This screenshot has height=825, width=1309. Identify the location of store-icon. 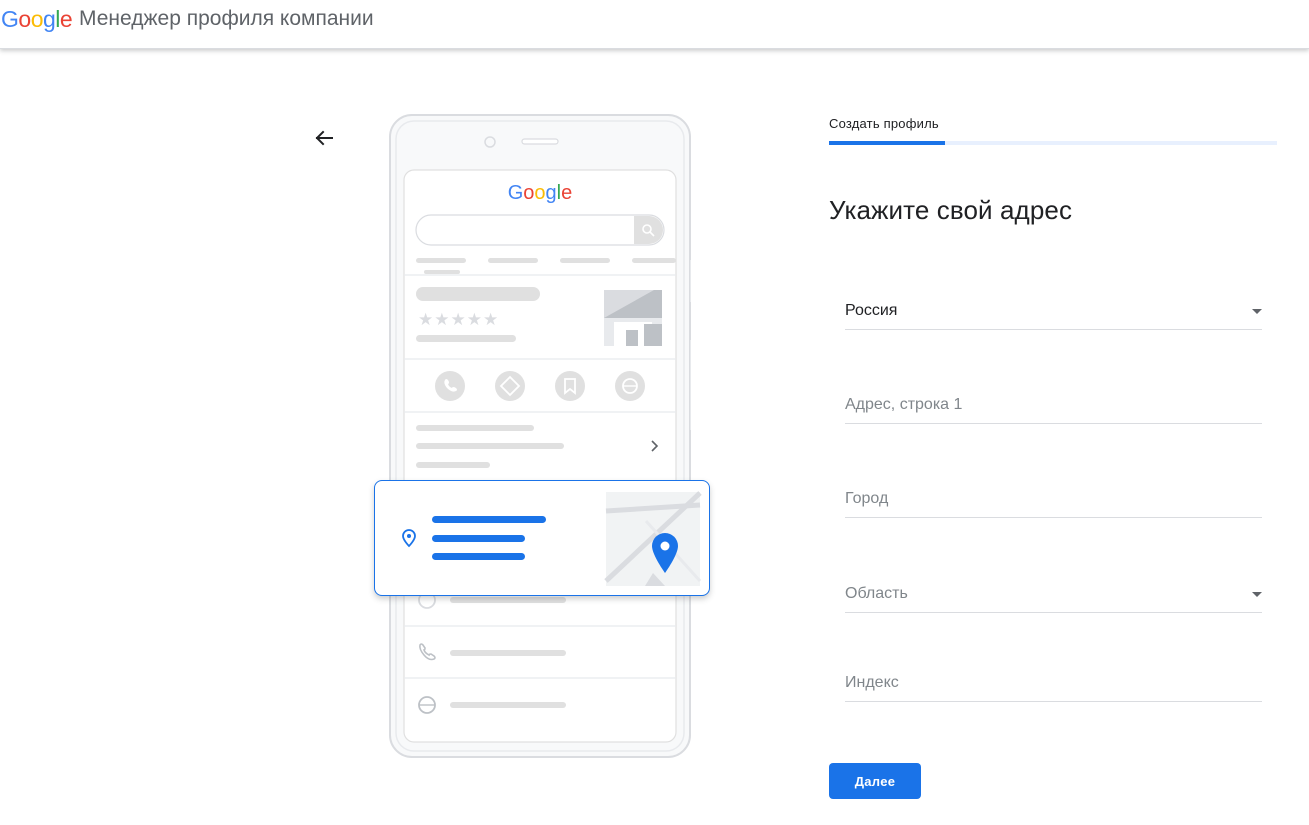
(633, 318).